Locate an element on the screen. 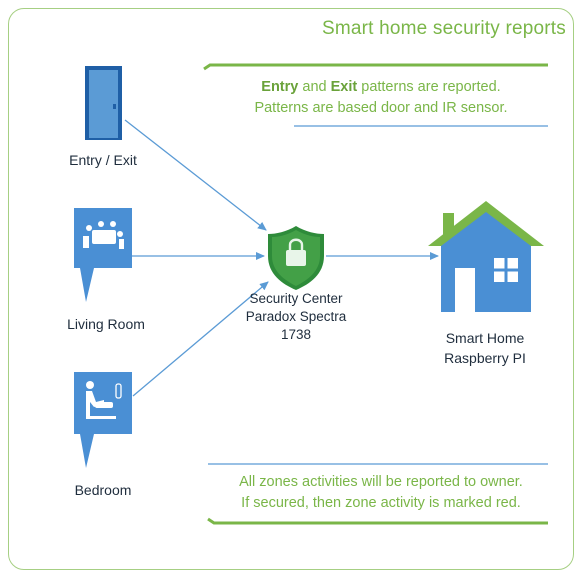 Image resolution: width=586 pixels, height=581 pixels. label-bedroom: Bedroom is located at coordinates (103, 490).